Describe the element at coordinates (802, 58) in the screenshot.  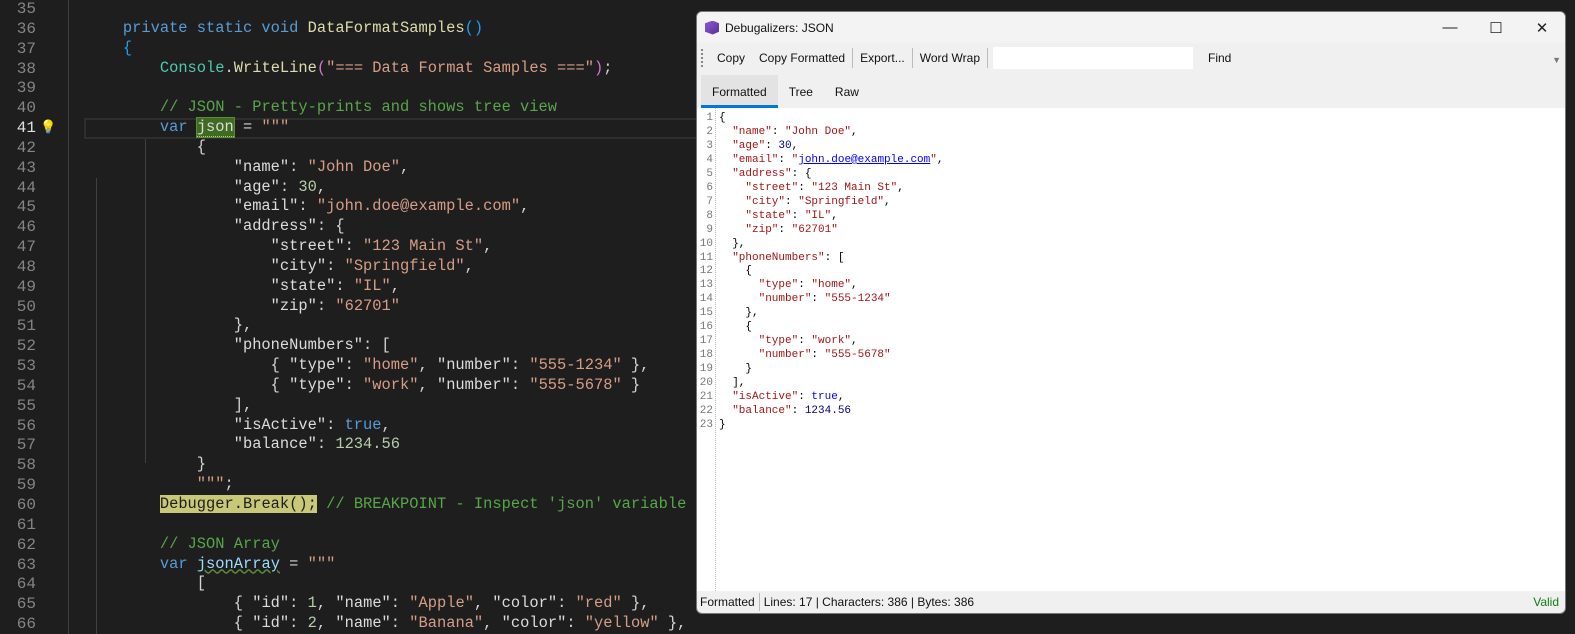
I see `copy-formatted-button: Copy Formatted` at that location.